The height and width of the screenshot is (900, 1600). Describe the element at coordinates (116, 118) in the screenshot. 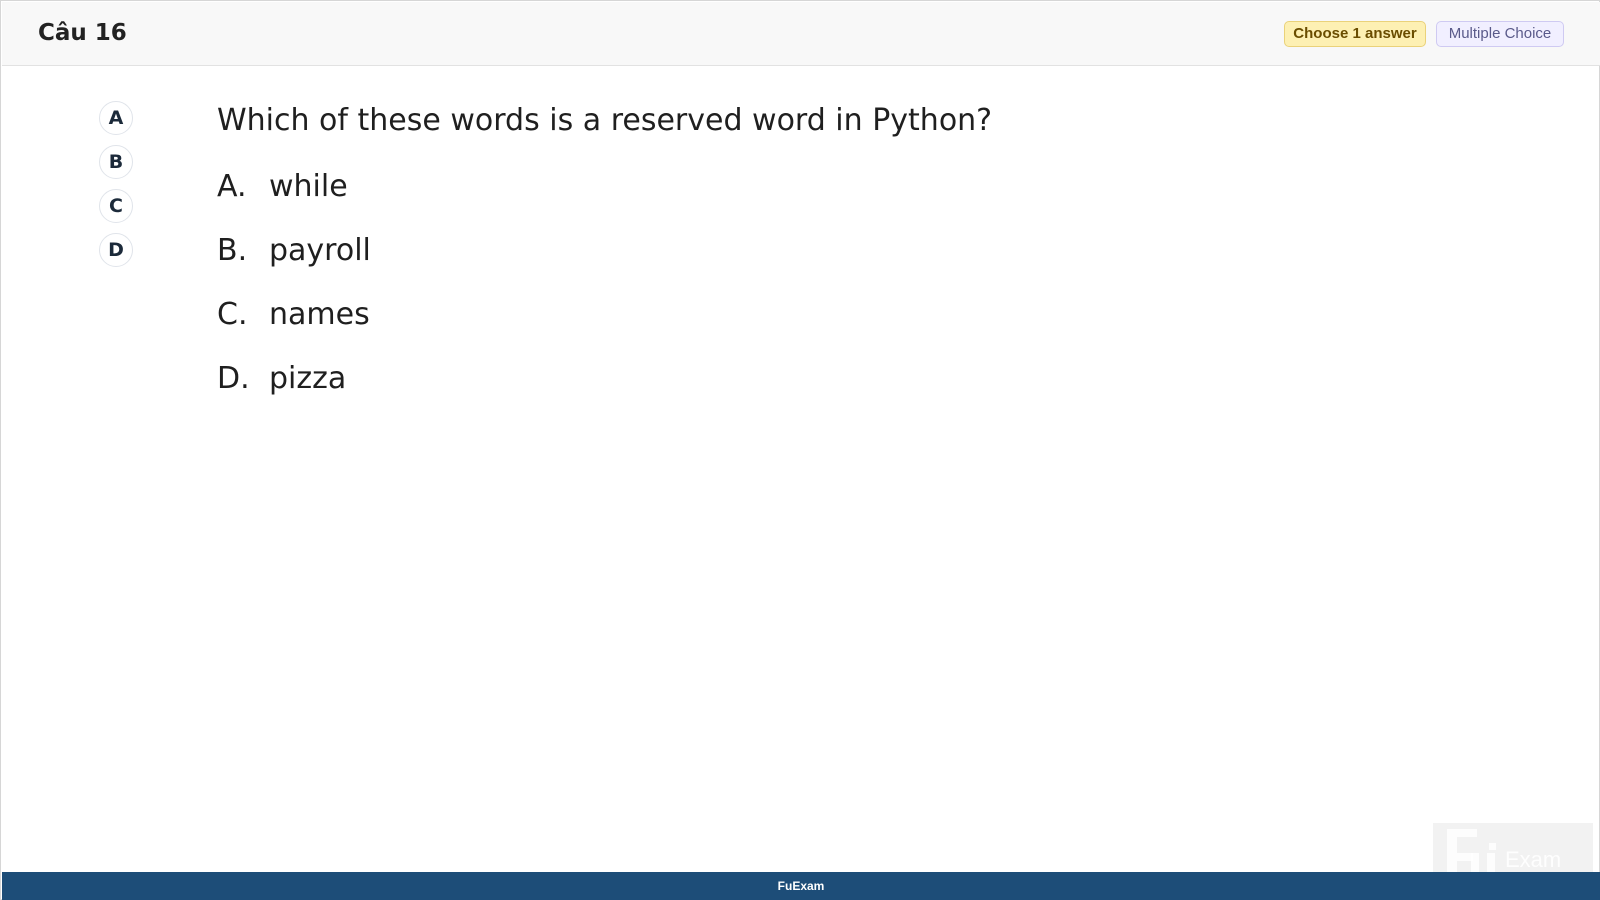

I see `answer-bubble-a: A` at that location.